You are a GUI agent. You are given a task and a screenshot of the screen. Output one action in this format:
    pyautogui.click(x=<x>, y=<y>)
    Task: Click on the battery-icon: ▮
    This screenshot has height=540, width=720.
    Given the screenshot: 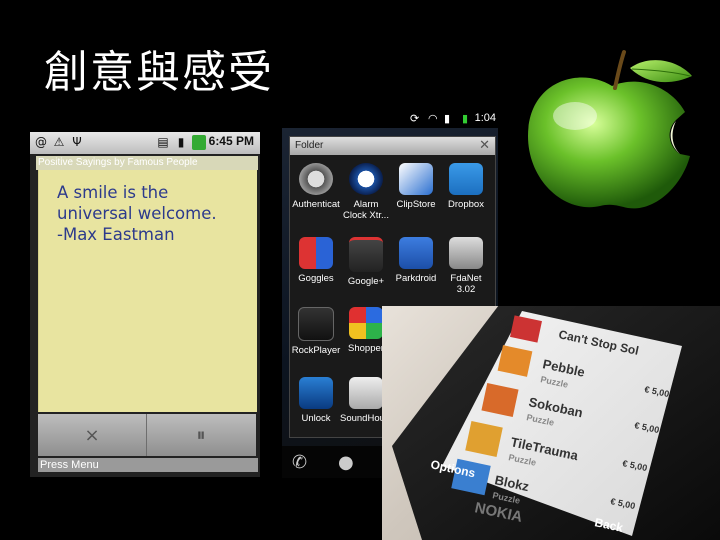 What is the action you would take?
    pyautogui.click(x=465, y=118)
    